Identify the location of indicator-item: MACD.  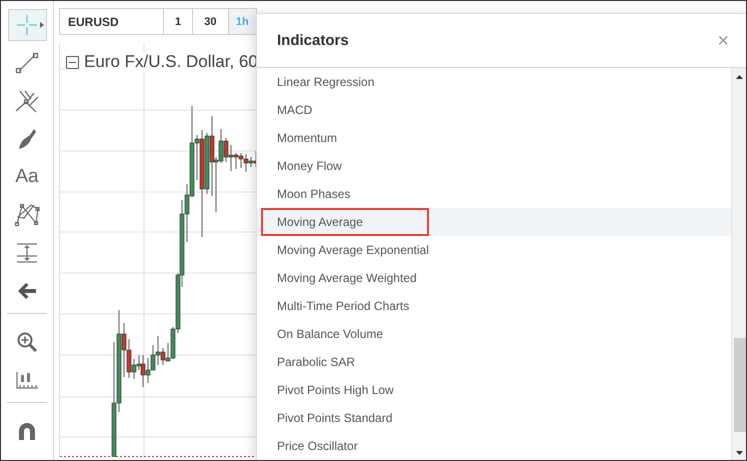
(494, 110).